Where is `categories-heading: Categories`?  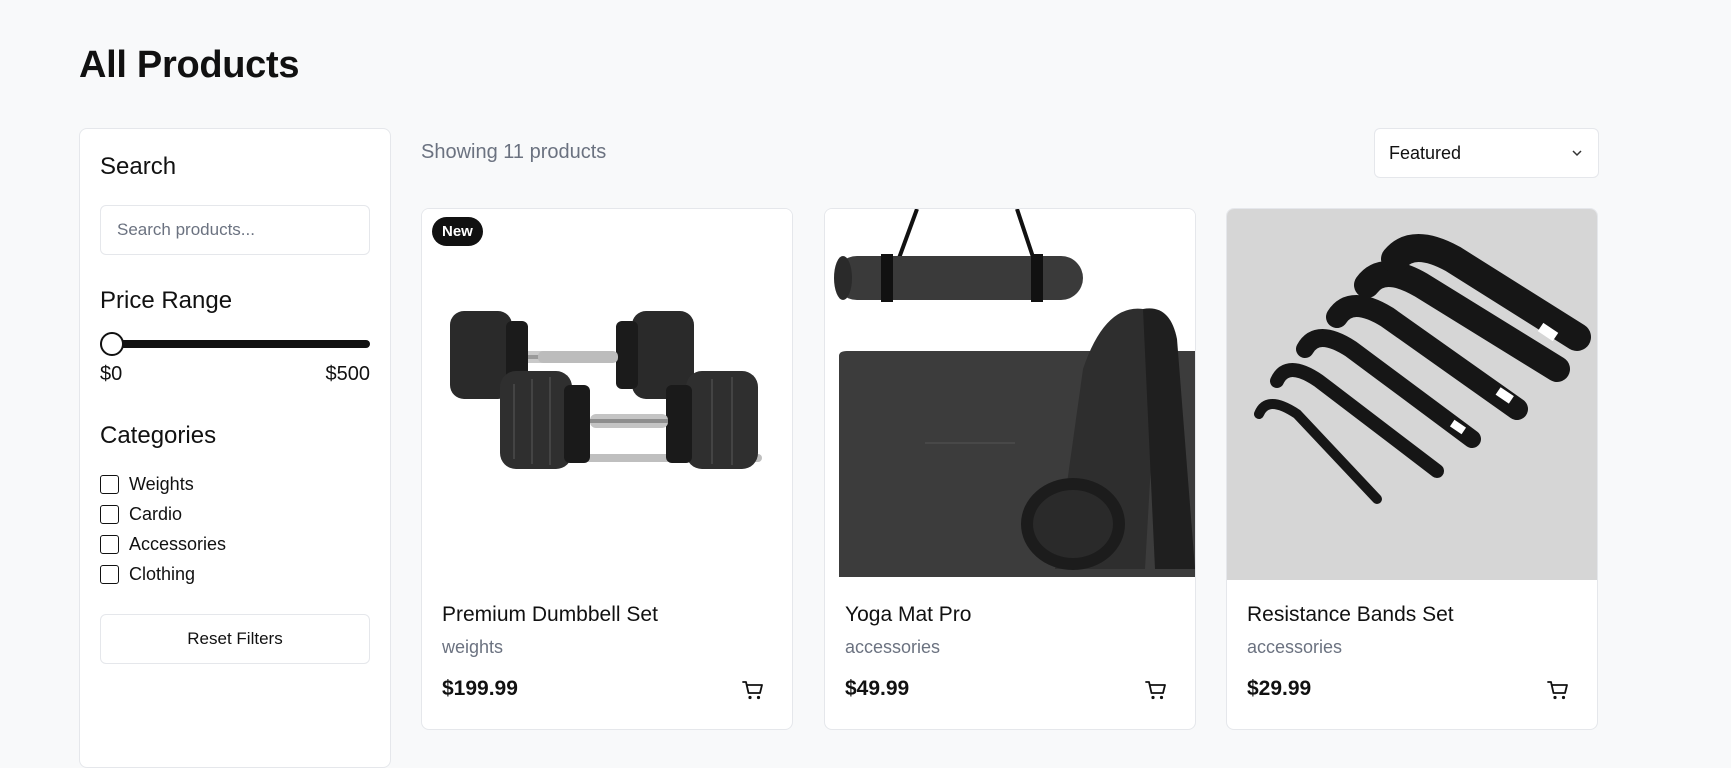
categories-heading: Categories is located at coordinates (158, 435).